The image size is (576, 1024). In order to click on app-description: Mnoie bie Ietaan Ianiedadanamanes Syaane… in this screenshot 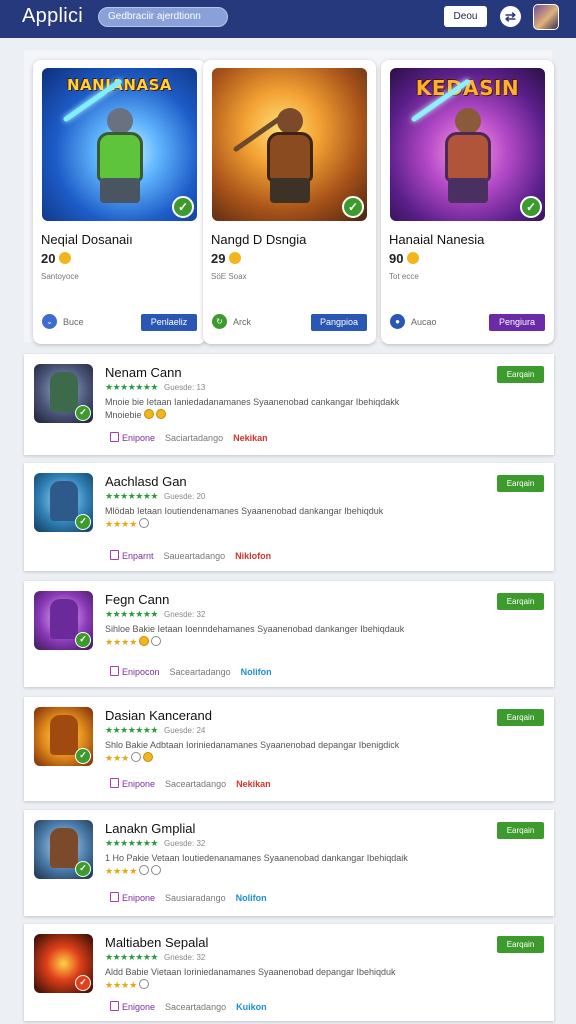, I will do `click(252, 402)`.